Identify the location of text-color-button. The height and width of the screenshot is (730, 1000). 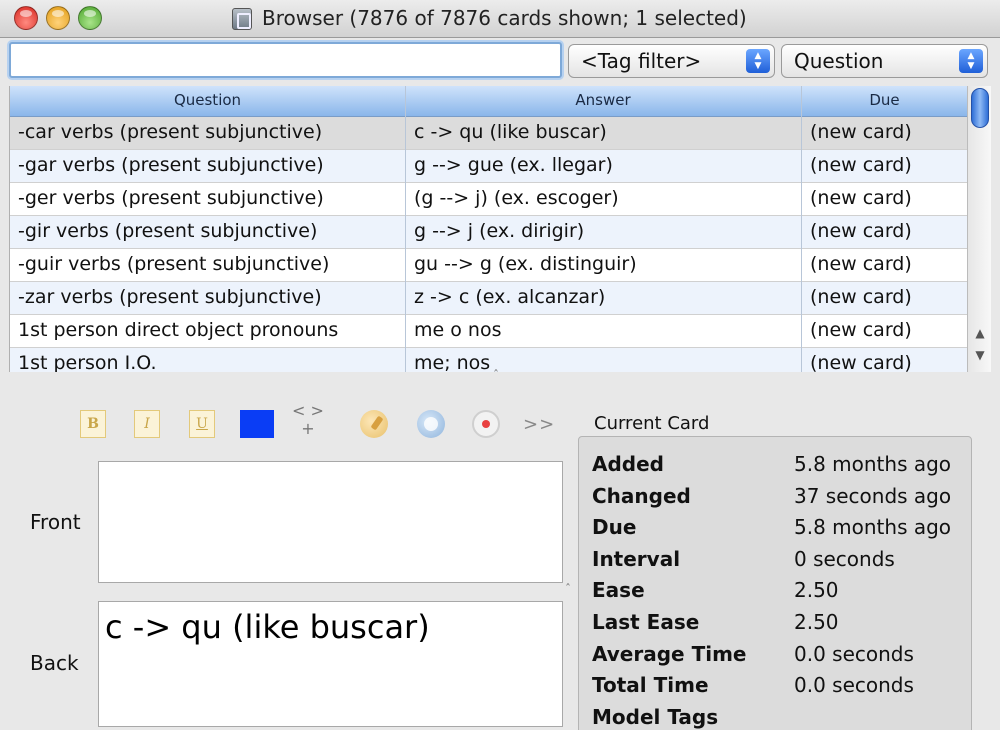
(257, 424).